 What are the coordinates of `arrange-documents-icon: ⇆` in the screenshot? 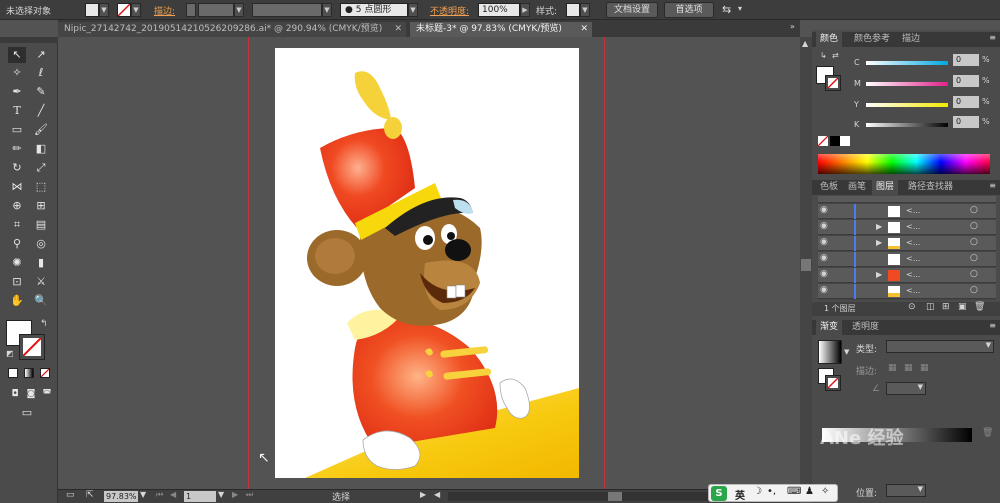 It's located at (726, 9).